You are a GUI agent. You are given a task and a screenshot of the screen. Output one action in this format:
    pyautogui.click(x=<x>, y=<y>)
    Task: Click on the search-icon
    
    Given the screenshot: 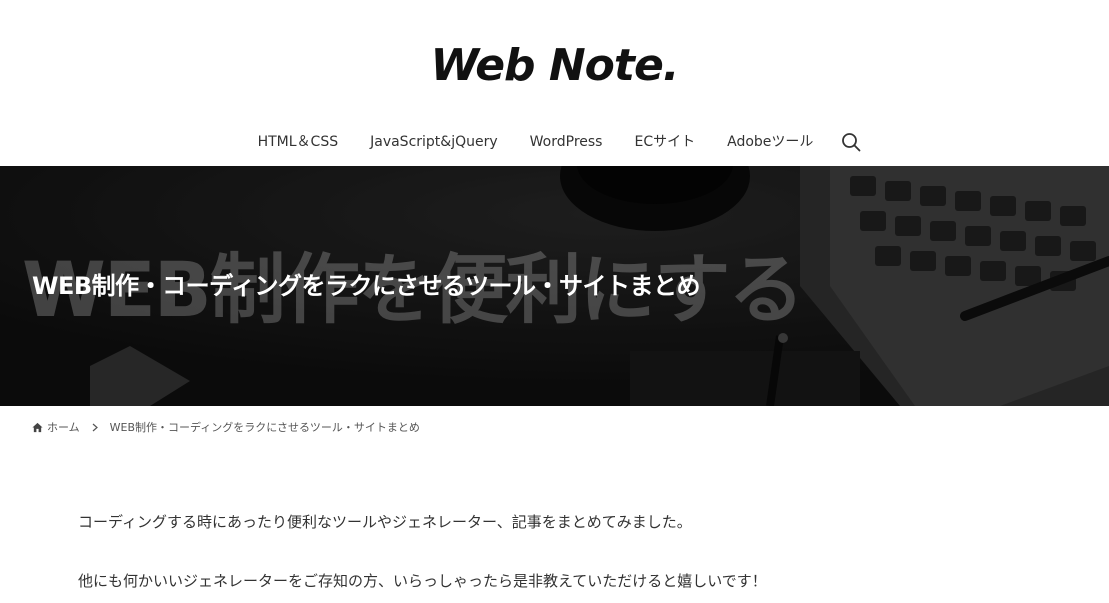 What is the action you would take?
    pyautogui.click(x=851, y=142)
    